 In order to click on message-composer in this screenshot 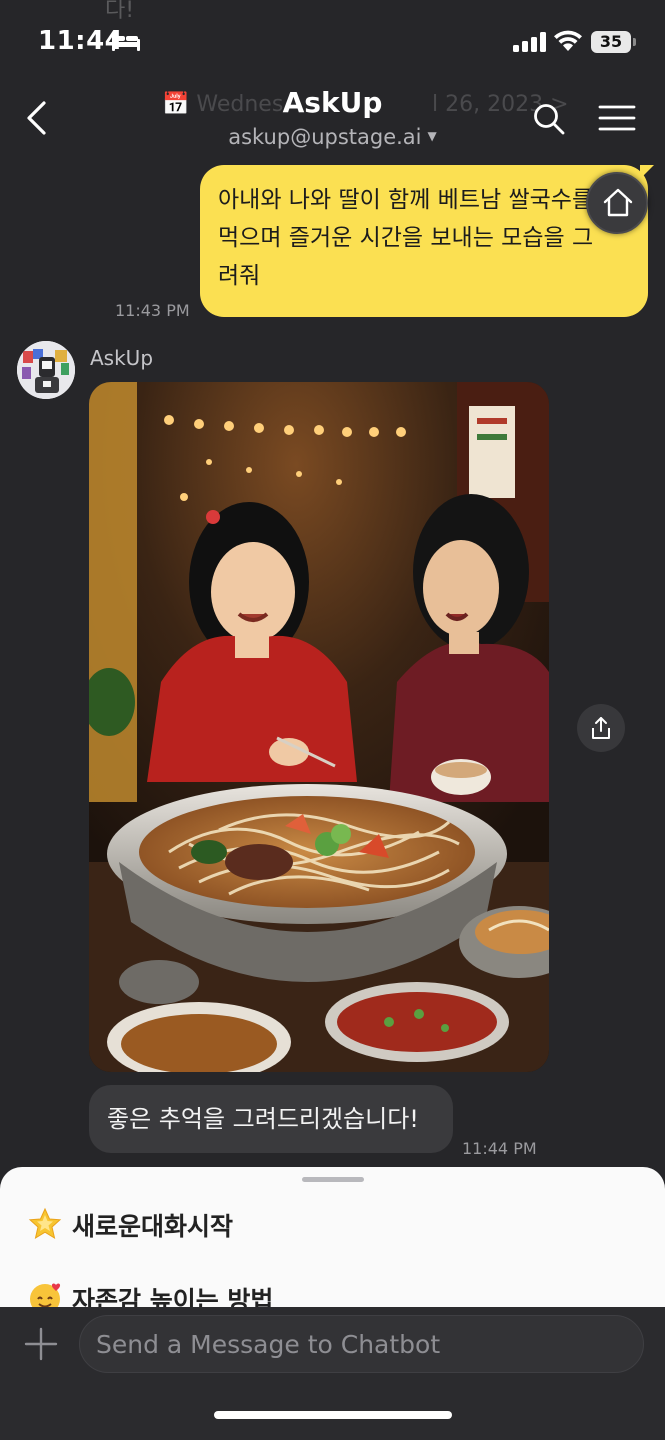, I will do `click(332, 1373)`.